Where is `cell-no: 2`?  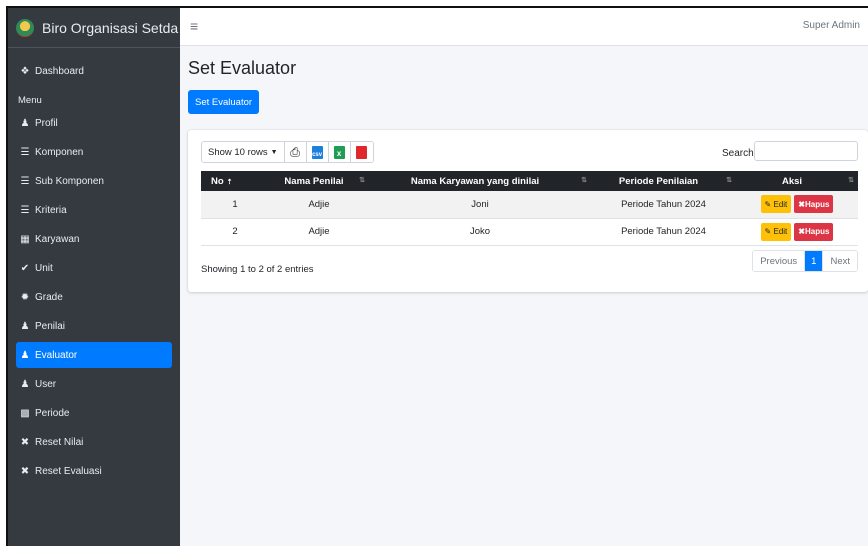 cell-no: 2 is located at coordinates (235, 232).